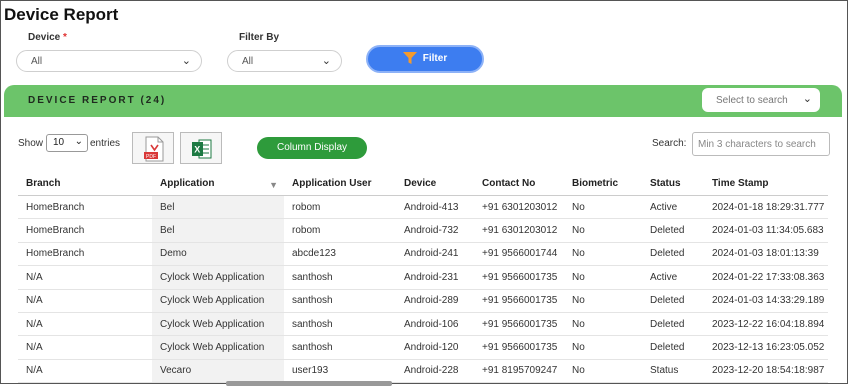 The height and width of the screenshot is (386, 850). What do you see at coordinates (509, 183) in the screenshot?
I see `column-header-label: Contact No` at bounding box center [509, 183].